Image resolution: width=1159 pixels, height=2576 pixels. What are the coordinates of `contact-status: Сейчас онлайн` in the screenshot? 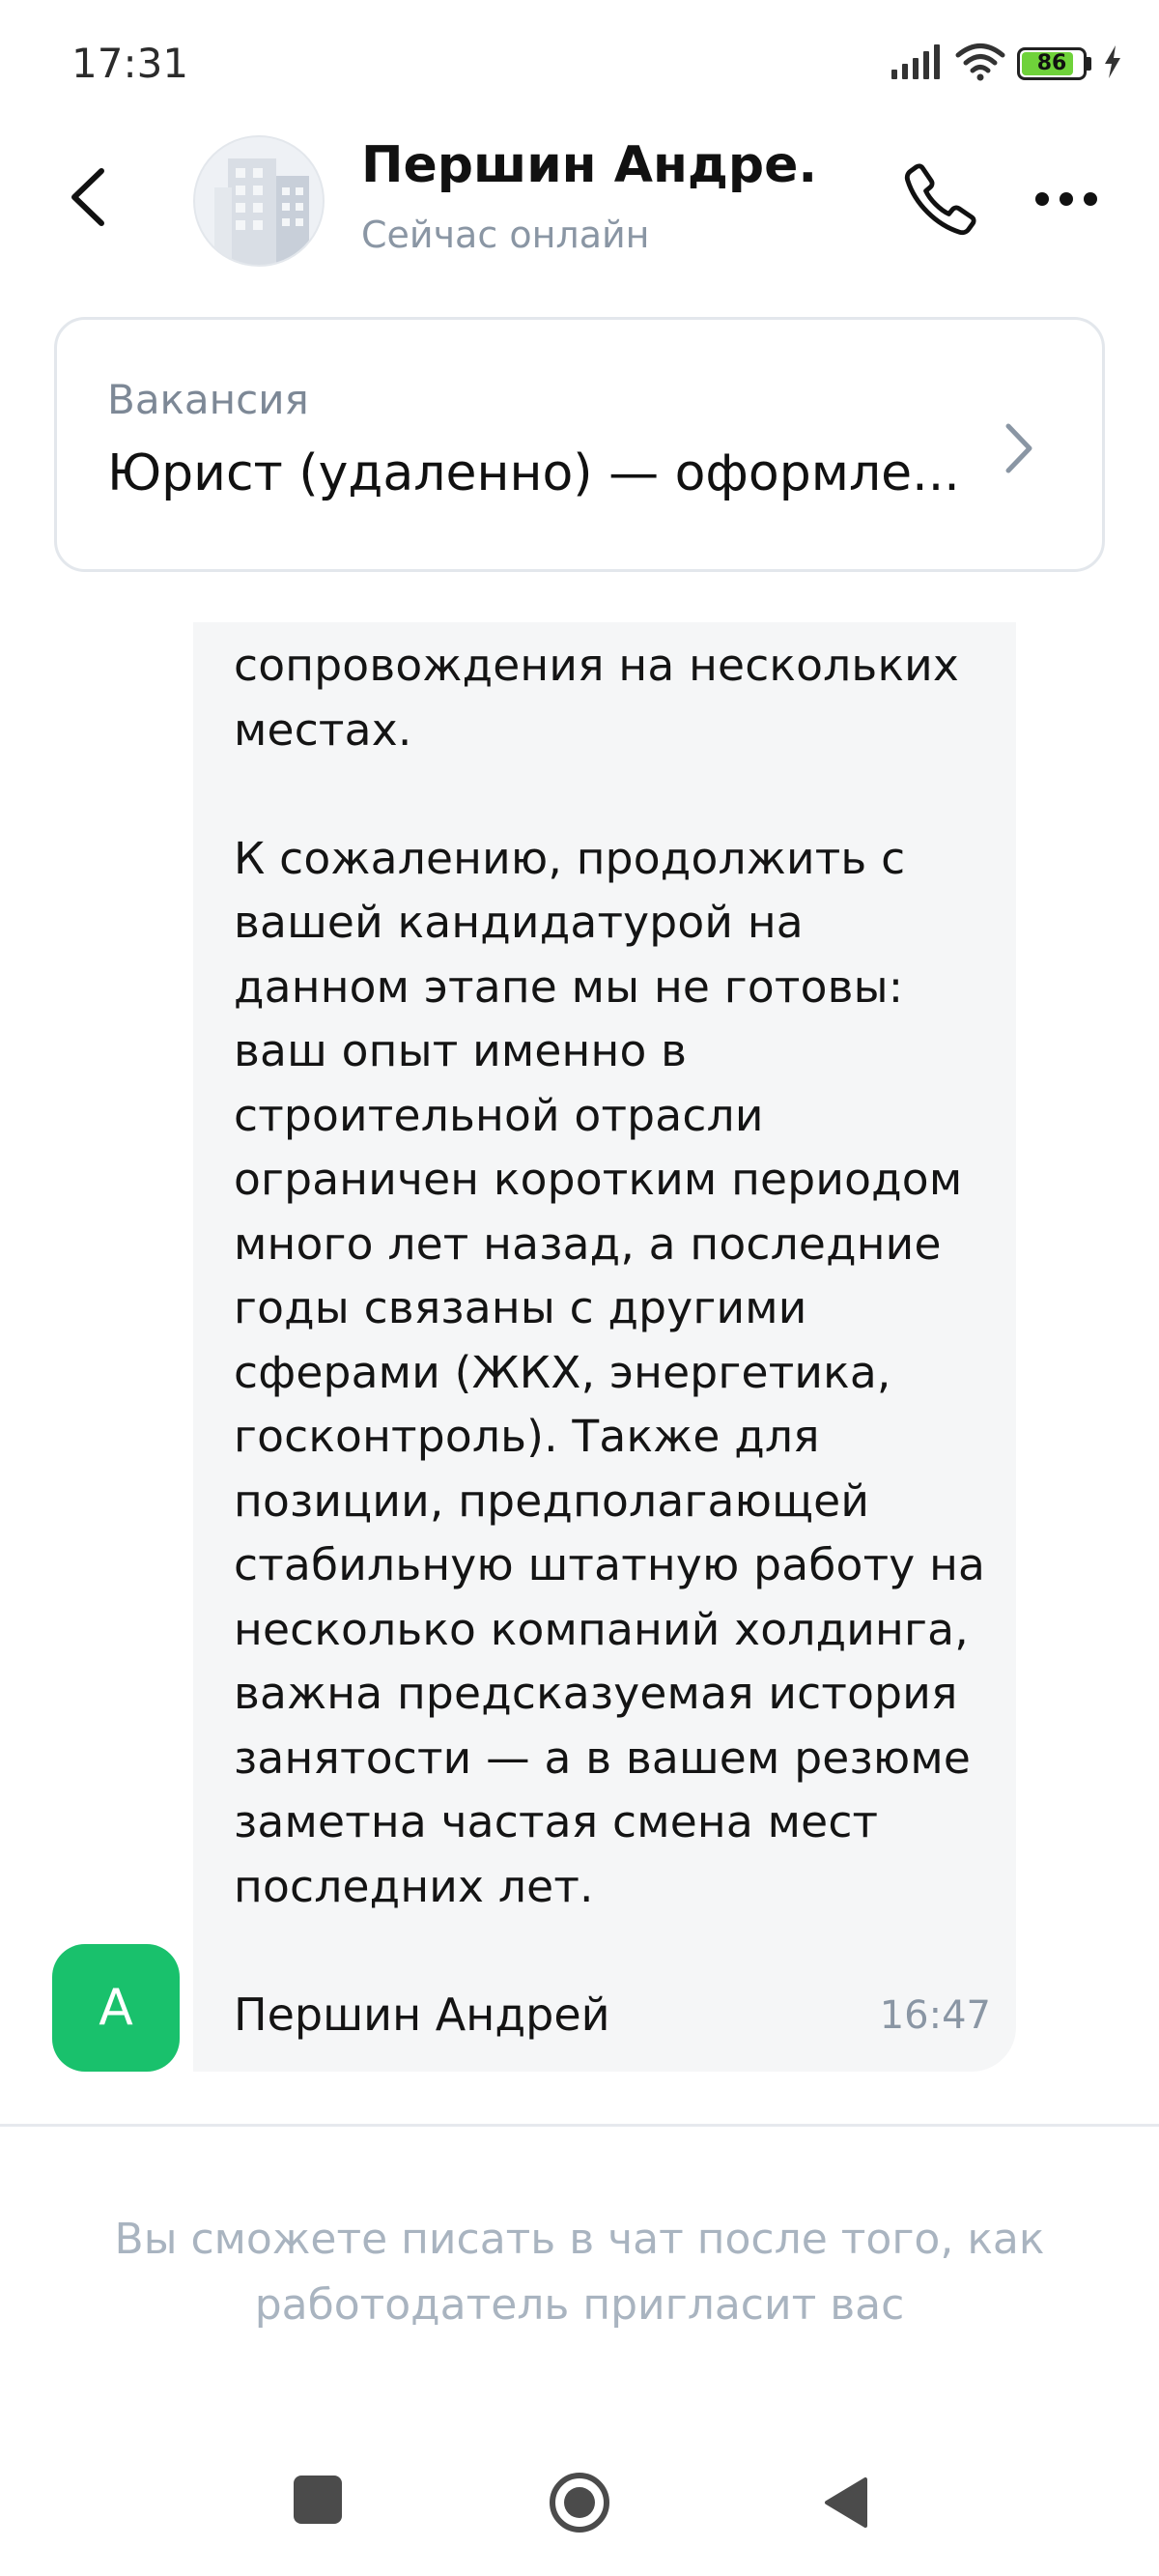 It's located at (506, 235).